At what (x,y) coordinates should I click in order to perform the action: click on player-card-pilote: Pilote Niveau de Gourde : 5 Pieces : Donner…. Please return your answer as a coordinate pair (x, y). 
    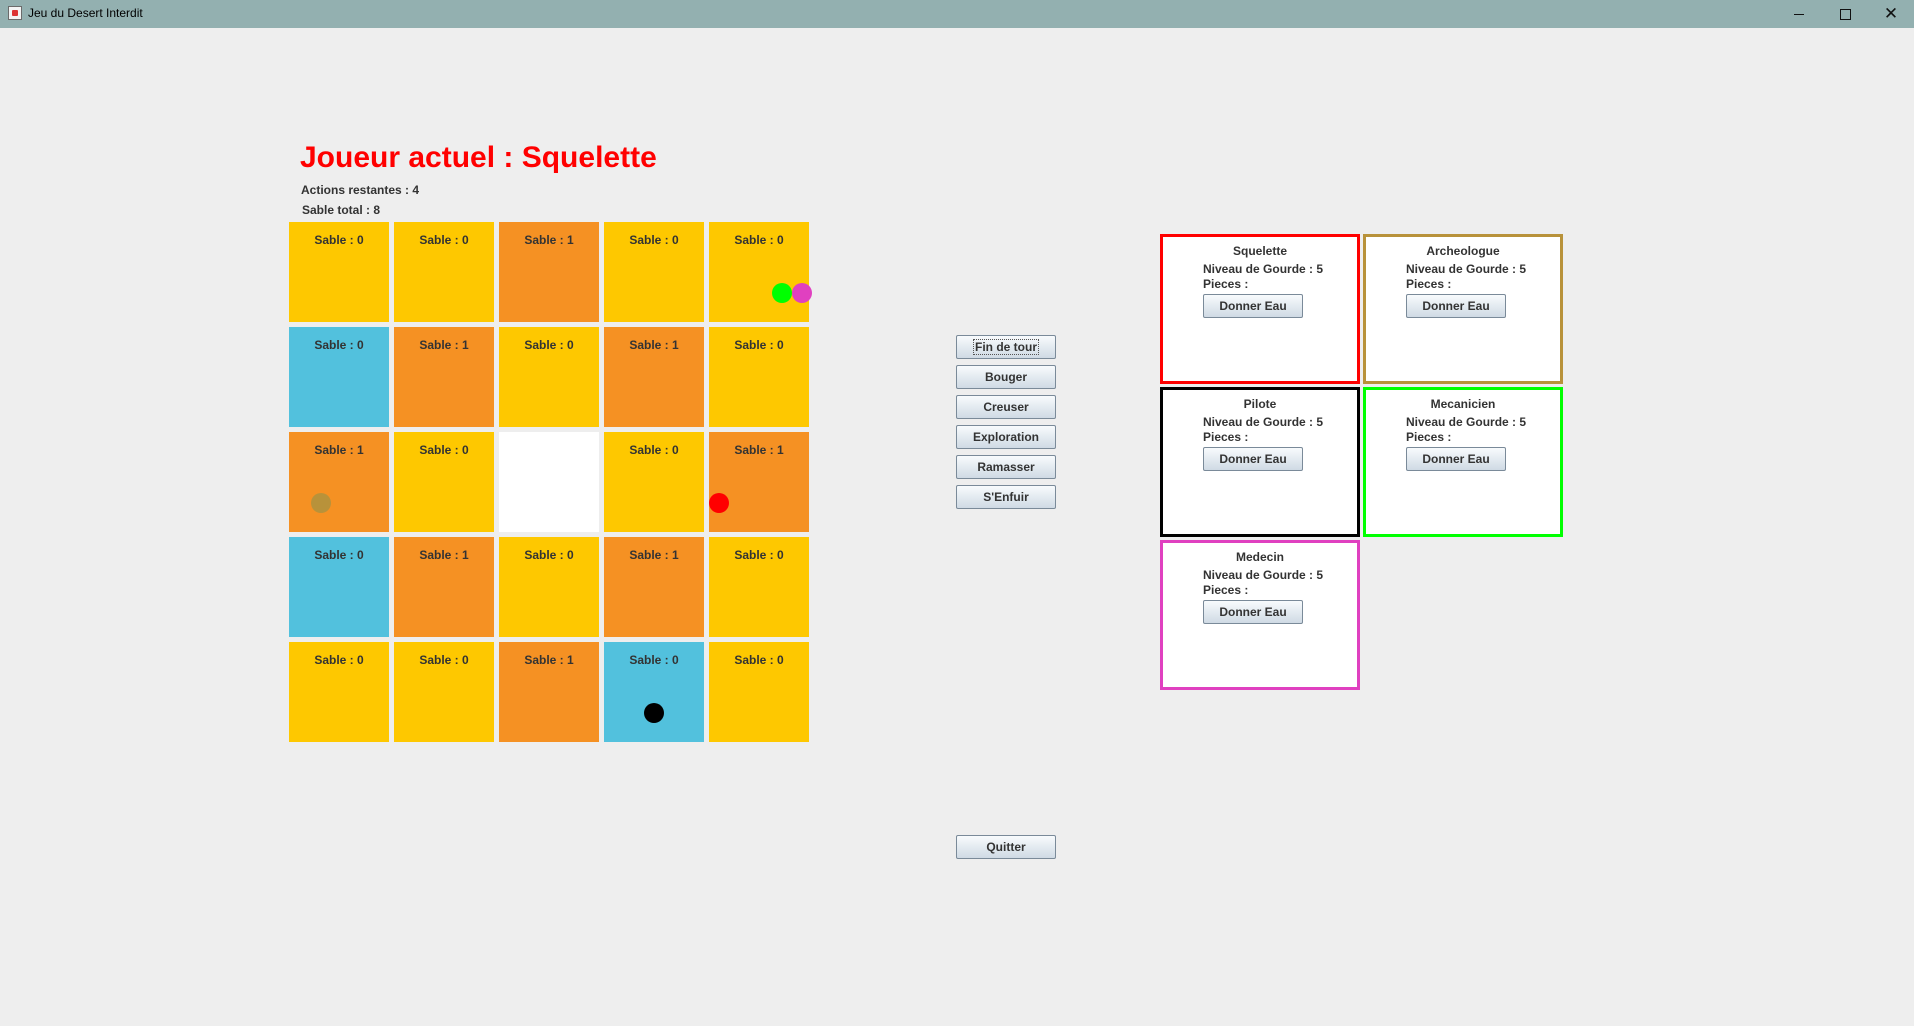
    Looking at the image, I should click on (1260, 462).